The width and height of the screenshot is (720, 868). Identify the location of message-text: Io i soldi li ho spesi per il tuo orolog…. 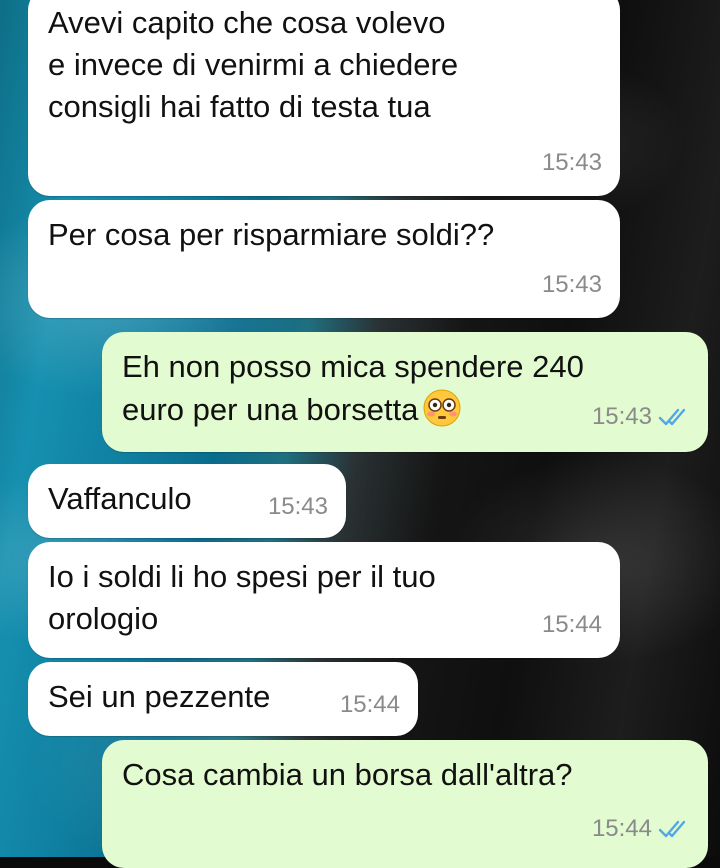
(242, 597).